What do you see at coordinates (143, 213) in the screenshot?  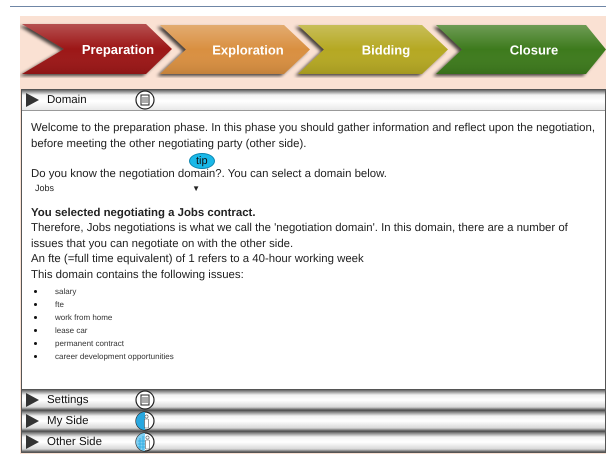 I see `selected-heading: You selected negotiating a Jobs contract.` at bounding box center [143, 213].